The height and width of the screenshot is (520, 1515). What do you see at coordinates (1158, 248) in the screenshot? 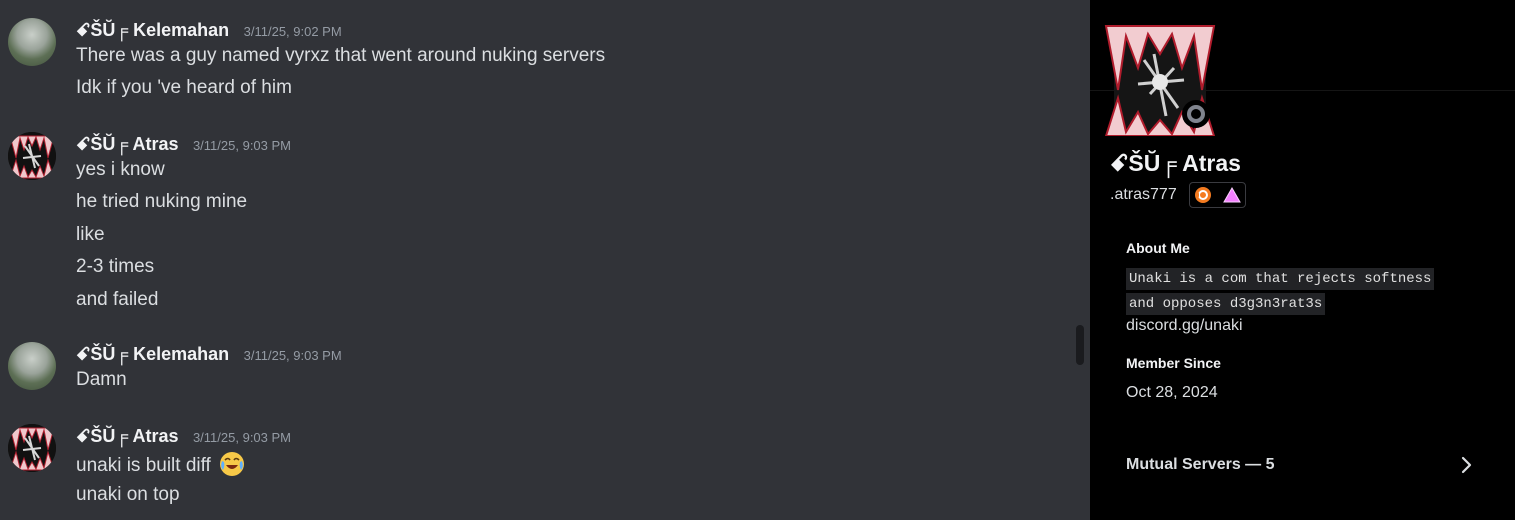
I see `about-me-title: About Me` at bounding box center [1158, 248].